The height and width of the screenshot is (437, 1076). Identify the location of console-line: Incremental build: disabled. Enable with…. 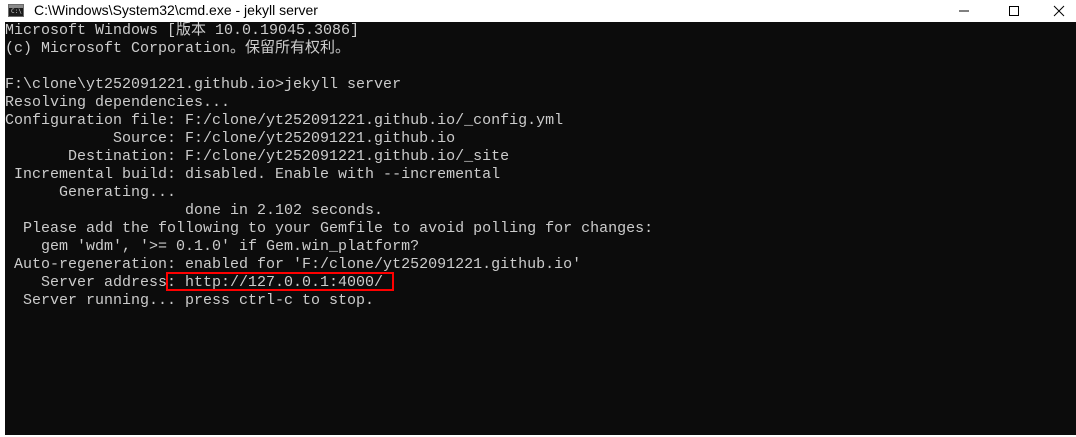
(252, 175).